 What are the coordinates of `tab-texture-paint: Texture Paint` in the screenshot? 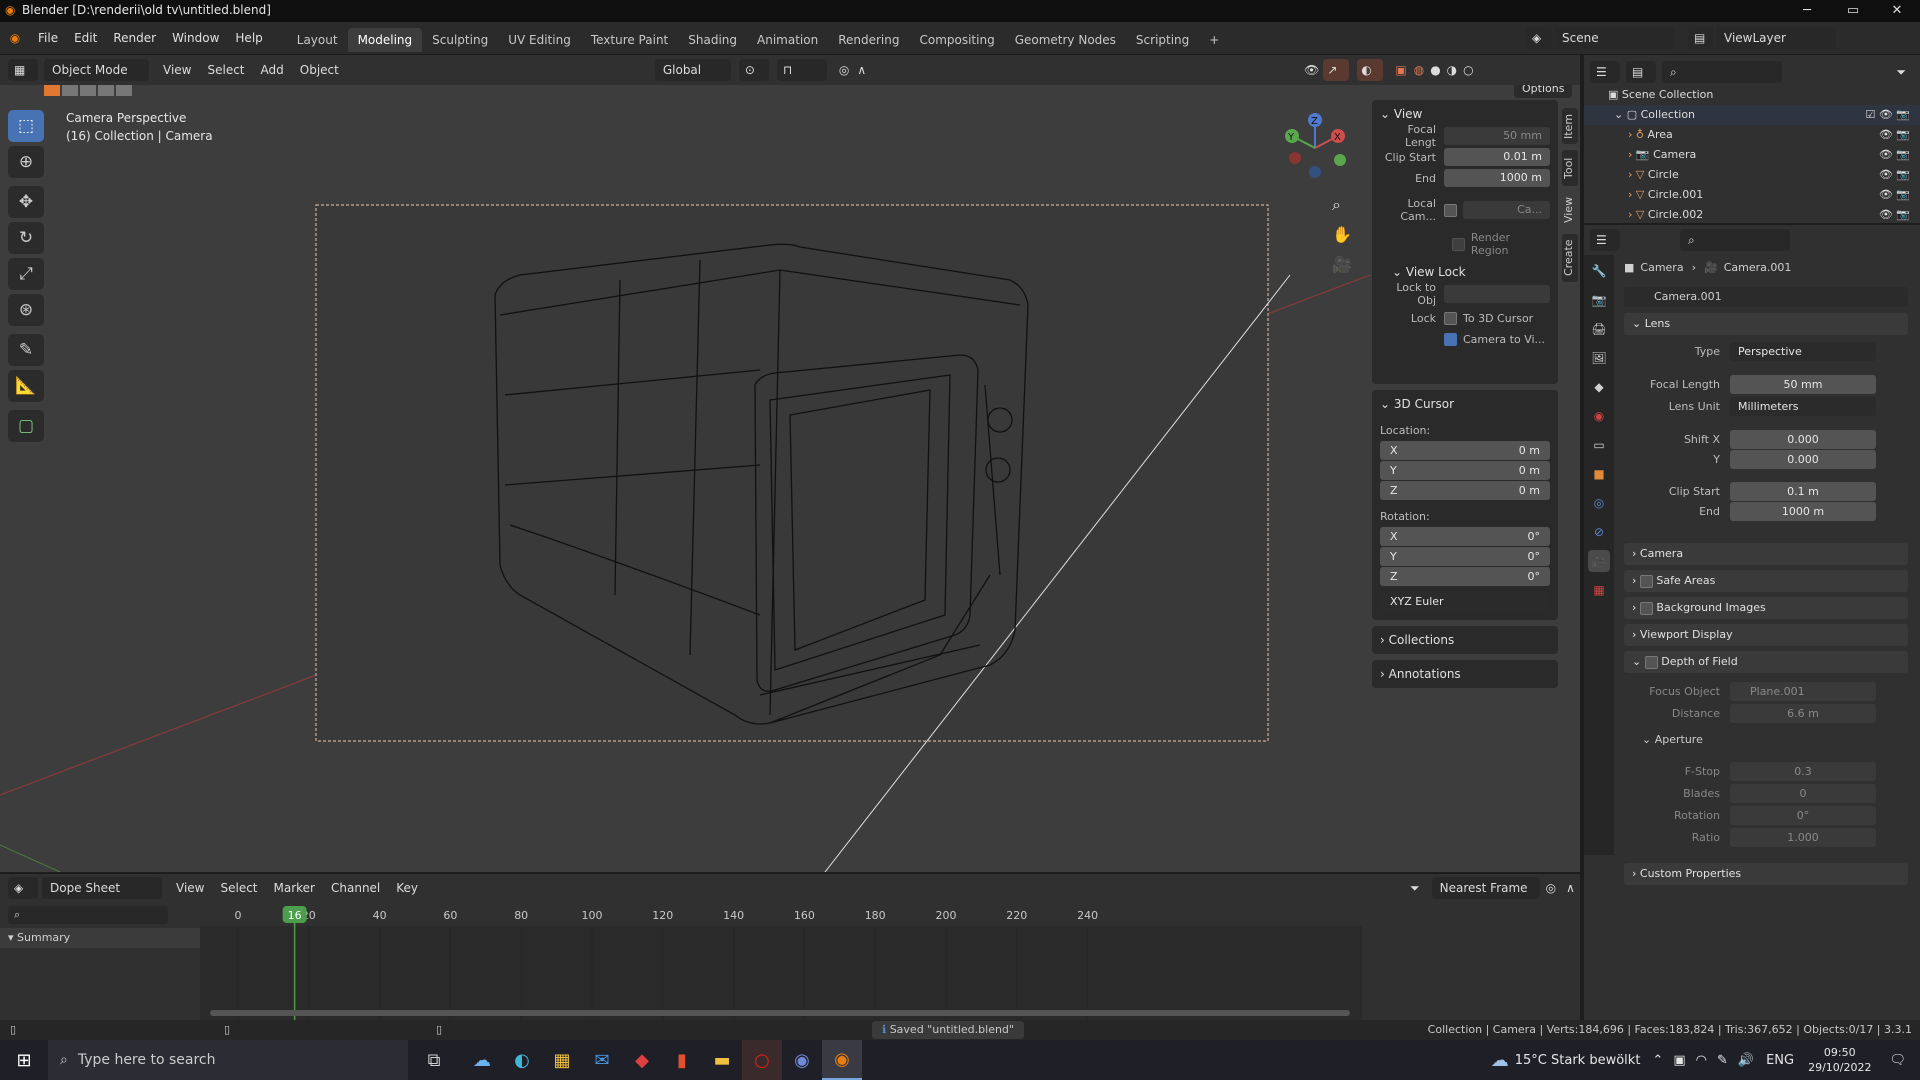 It's located at (629, 40).